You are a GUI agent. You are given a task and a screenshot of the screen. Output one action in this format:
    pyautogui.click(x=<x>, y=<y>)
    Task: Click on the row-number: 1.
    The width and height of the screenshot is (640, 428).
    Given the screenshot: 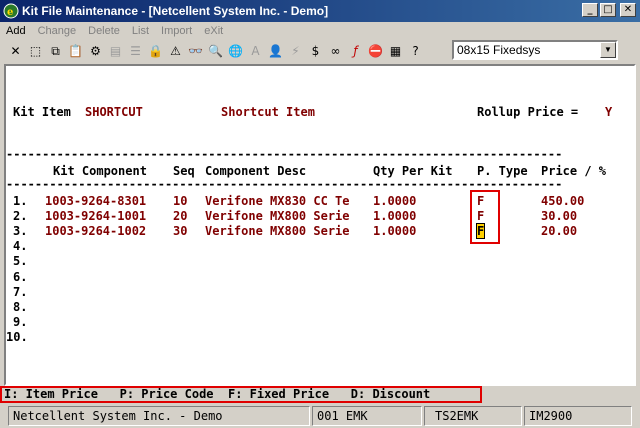 What is the action you would take?
    pyautogui.click(x=20, y=201)
    